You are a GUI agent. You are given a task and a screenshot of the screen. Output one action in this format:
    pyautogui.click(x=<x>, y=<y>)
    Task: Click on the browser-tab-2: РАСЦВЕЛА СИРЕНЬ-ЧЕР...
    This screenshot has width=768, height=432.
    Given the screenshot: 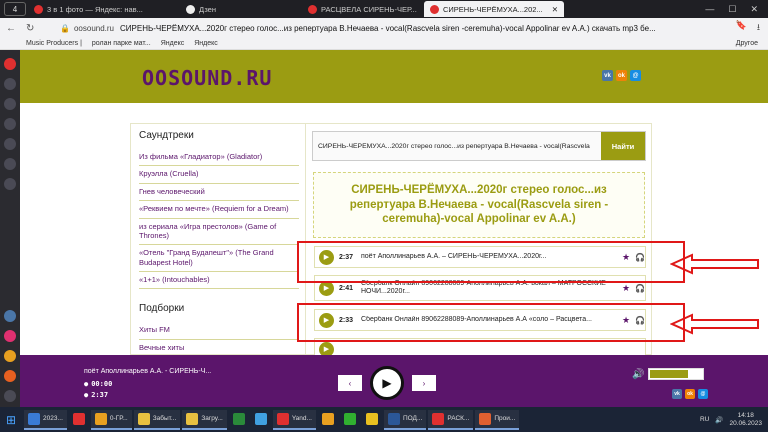 What is the action you would take?
    pyautogui.click(x=362, y=9)
    